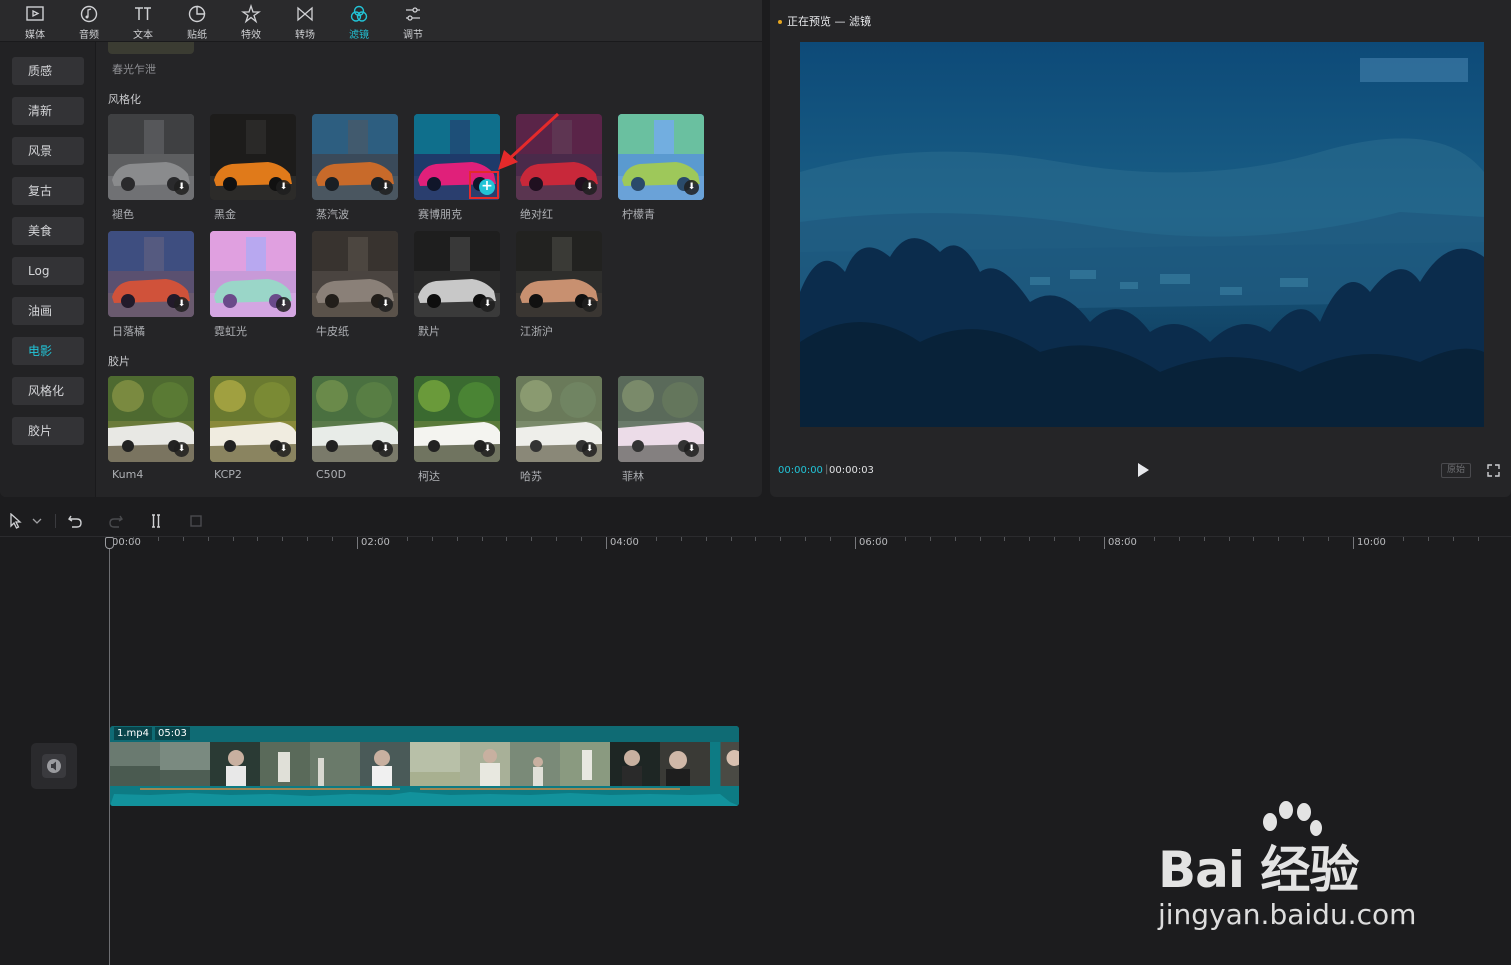 The height and width of the screenshot is (965, 1511). Describe the element at coordinates (359, 13) in the screenshot. I see `filter-icon` at that location.